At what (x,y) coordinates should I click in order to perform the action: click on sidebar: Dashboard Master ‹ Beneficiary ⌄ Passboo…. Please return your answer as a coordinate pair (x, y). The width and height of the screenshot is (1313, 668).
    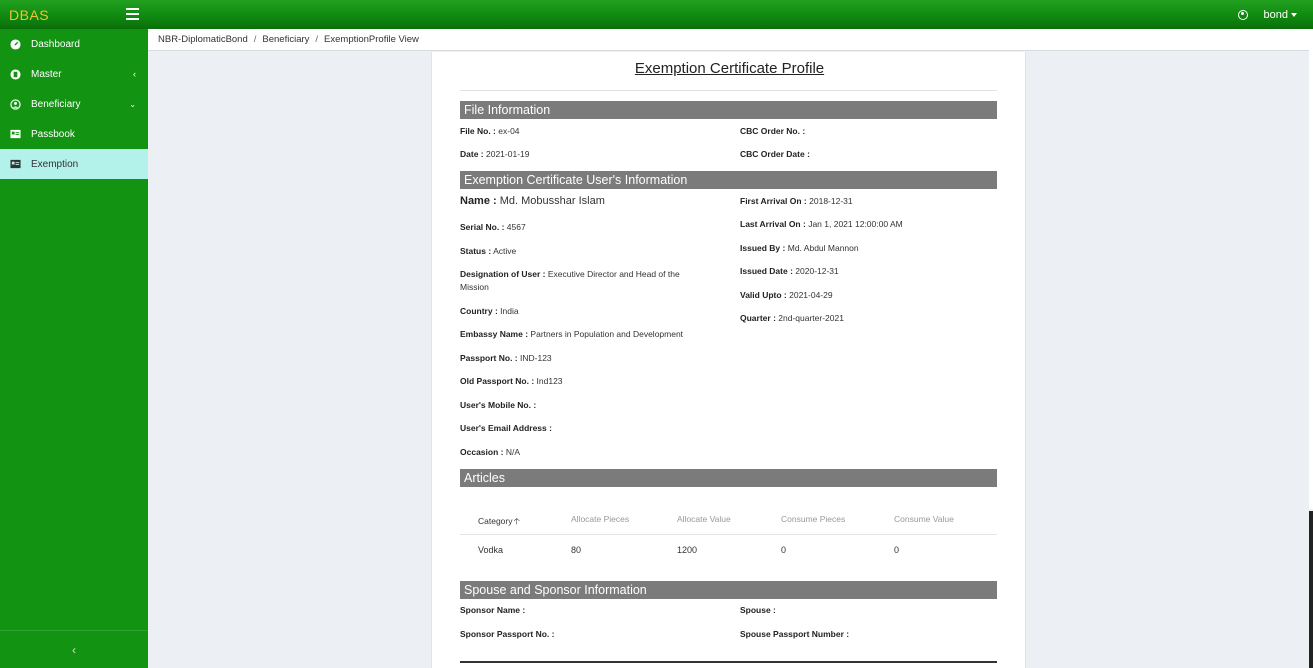
    Looking at the image, I should click on (74, 348).